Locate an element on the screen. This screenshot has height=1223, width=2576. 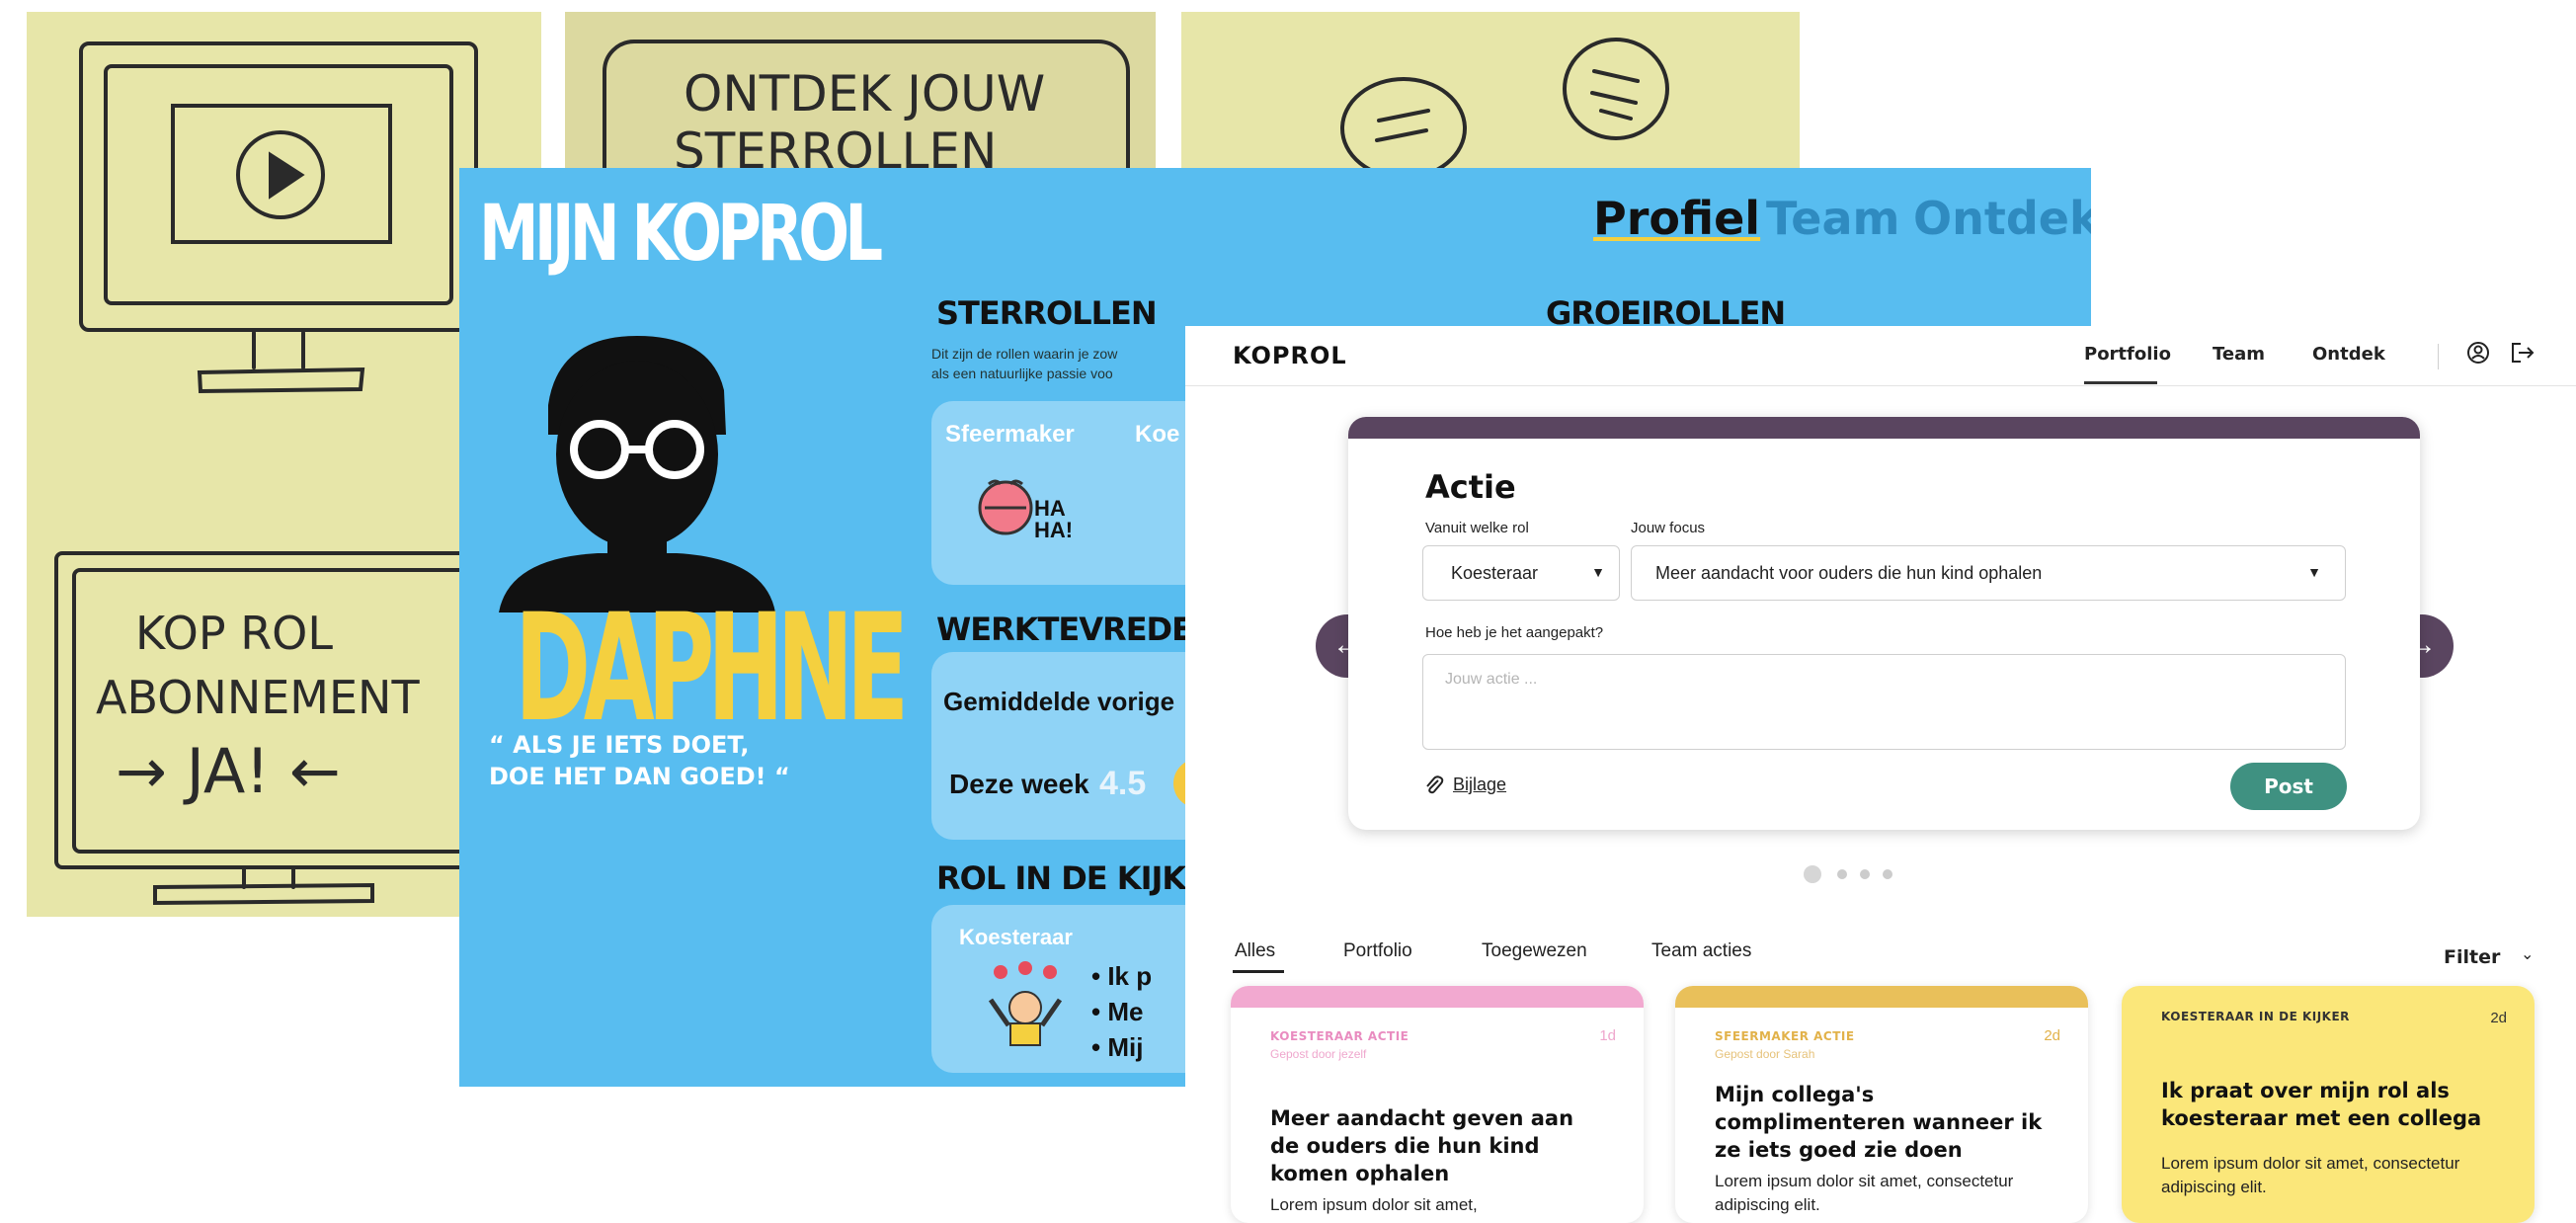
blue-logo: MIJN KOPROL is located at coordinates (681, 235).